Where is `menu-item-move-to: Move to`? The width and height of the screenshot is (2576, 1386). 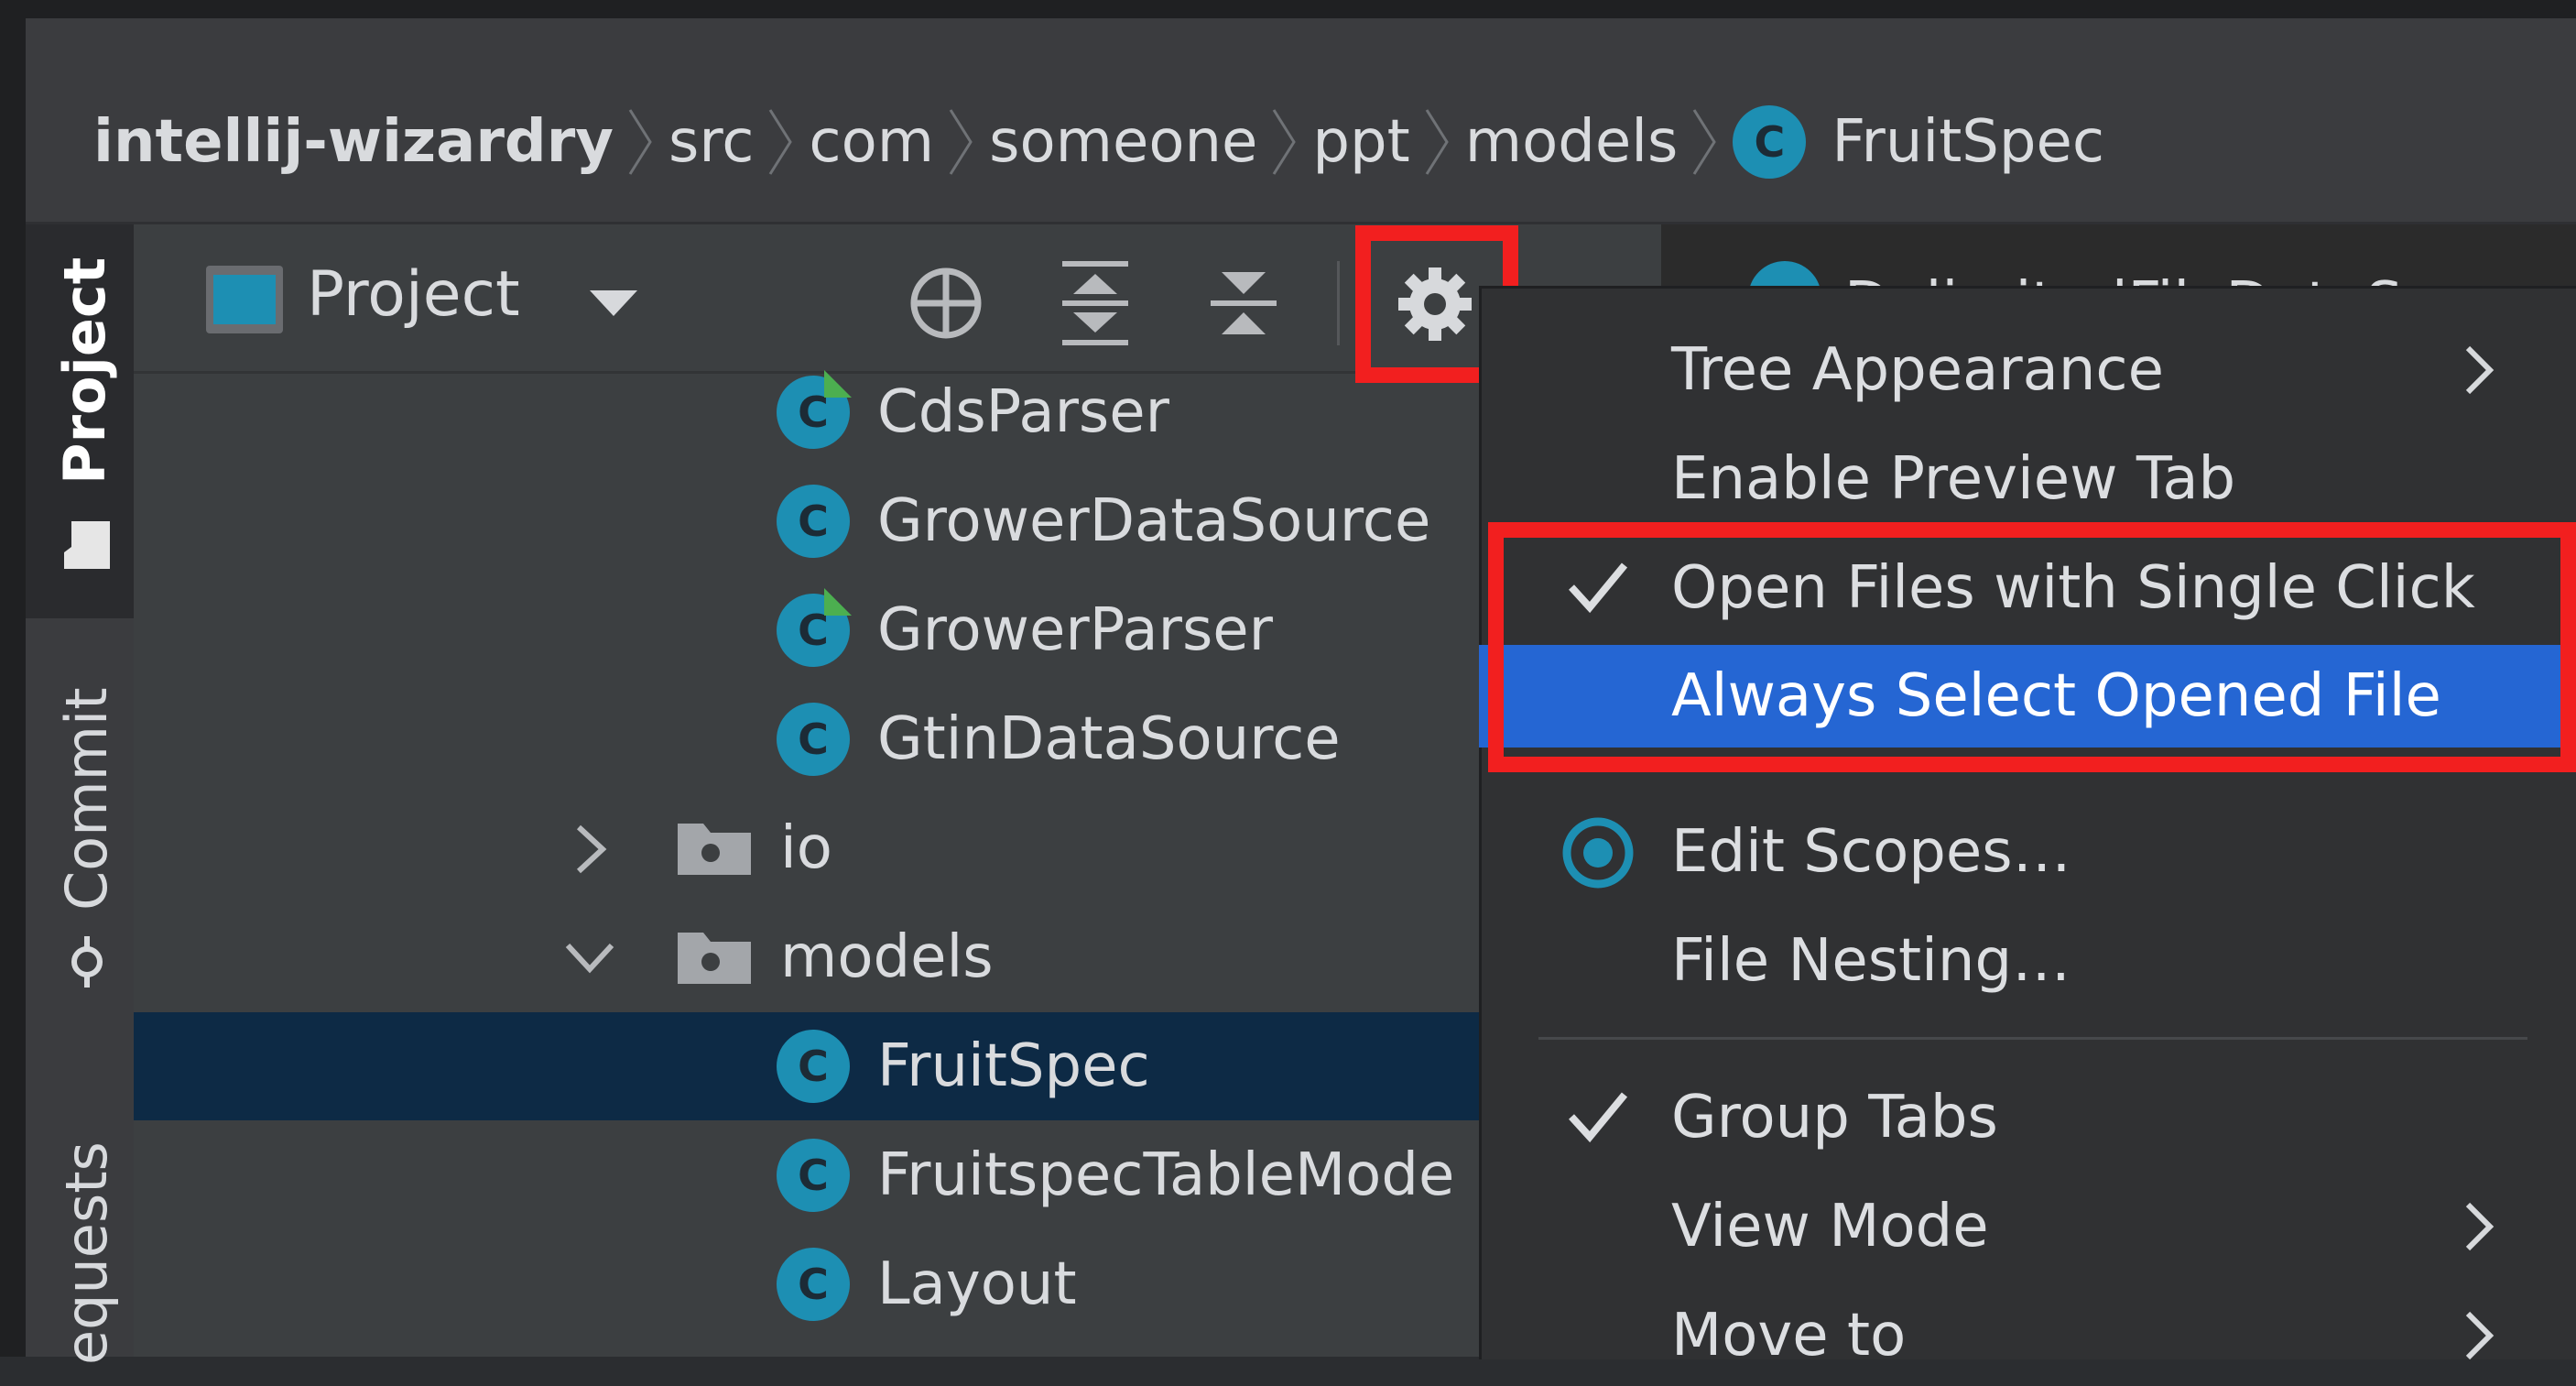 menu-item-move-to: Move to is located at coordinates (2027, 1335).